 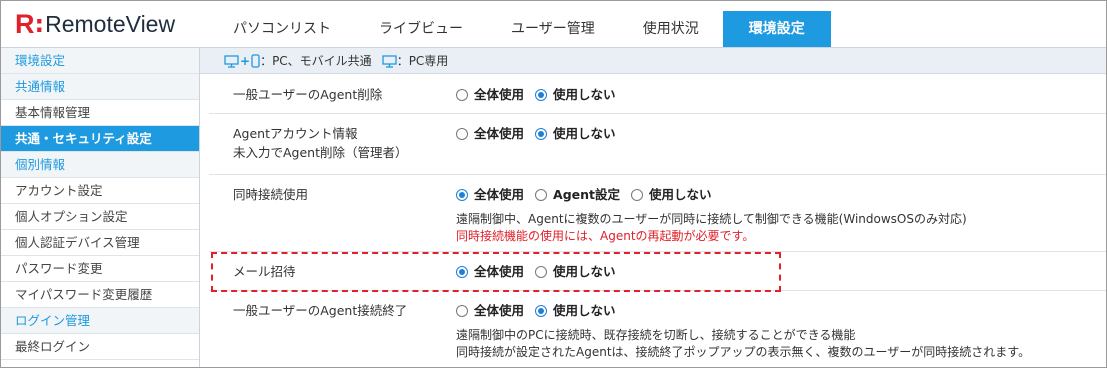 I want to click on sidebar-section-login: ログイン管理, so click(x=100, y=321).